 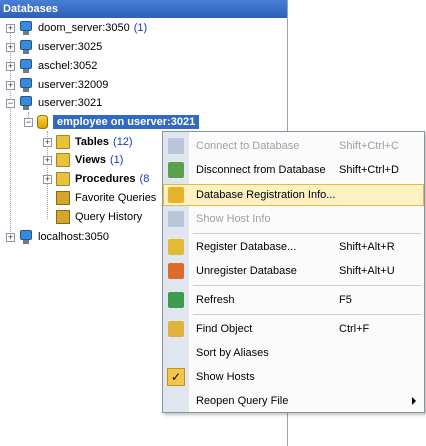 I want to click on views-folder-icon, so click(x=63, y=160).